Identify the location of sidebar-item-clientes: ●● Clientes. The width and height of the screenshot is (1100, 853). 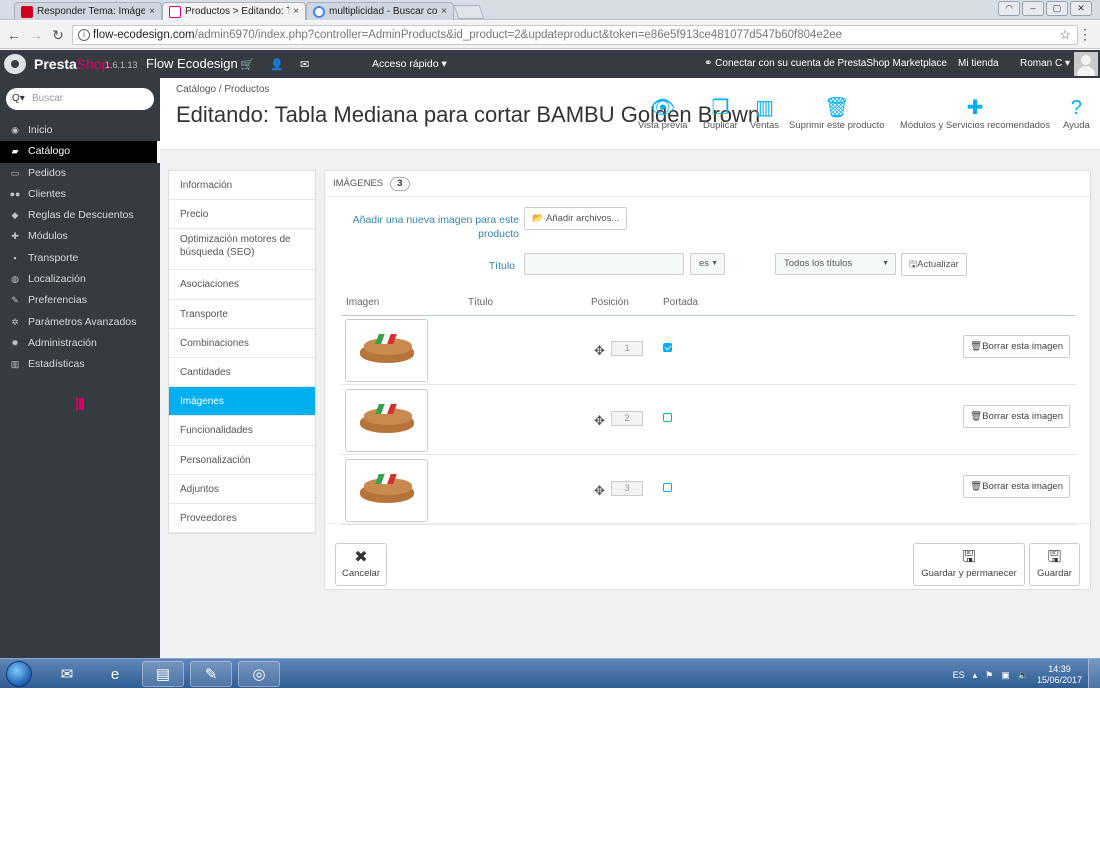
(80, 194).